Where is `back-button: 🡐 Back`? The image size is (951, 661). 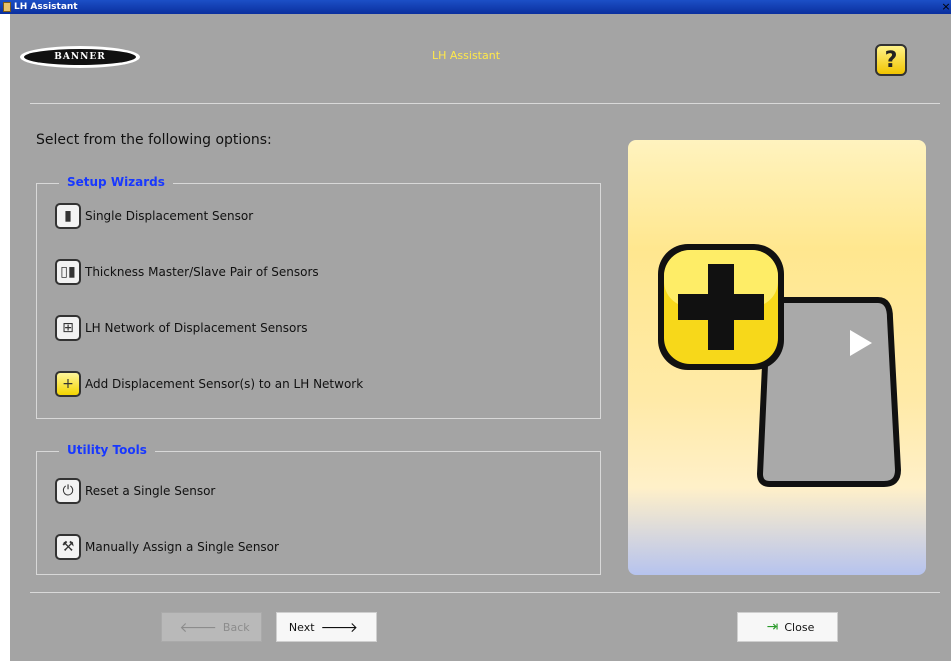
back-button: 🡐 Back is located at coordinates (211, 627).